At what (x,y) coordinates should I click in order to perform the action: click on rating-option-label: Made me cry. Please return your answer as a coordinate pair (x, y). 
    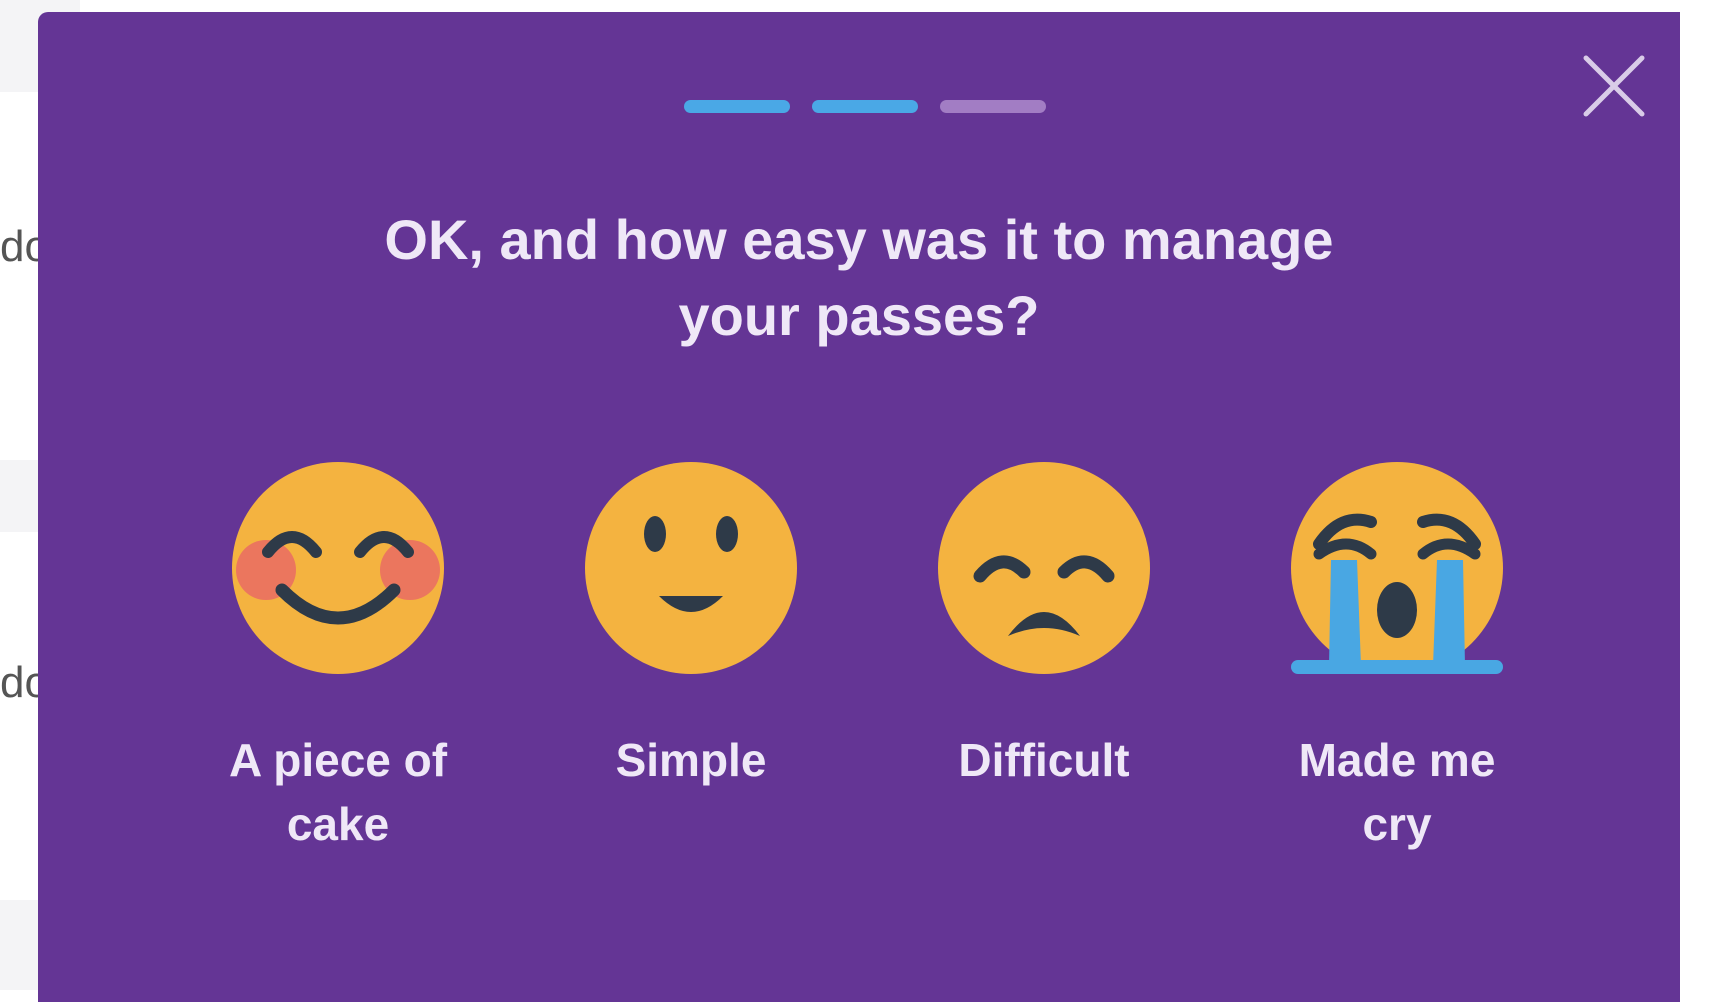
    Looking at the image, I should click on (1397, 792).